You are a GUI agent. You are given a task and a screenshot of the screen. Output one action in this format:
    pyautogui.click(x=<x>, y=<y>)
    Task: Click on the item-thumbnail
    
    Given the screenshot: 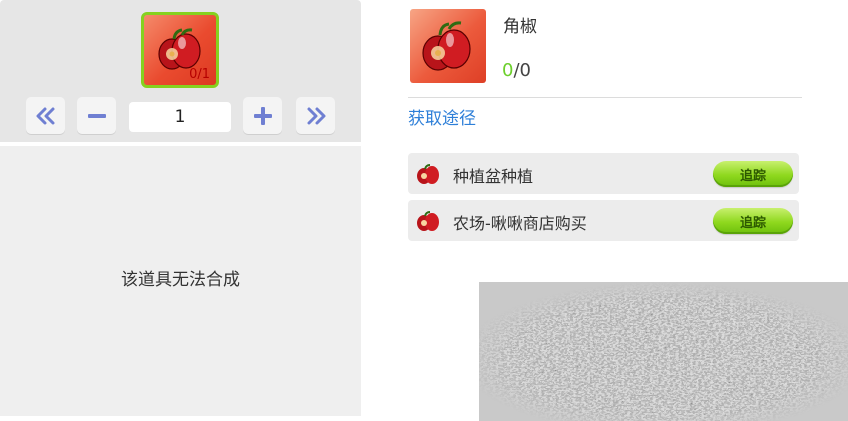 What is the action you would take?
    pyautogui.click(x=448, y=46)
    